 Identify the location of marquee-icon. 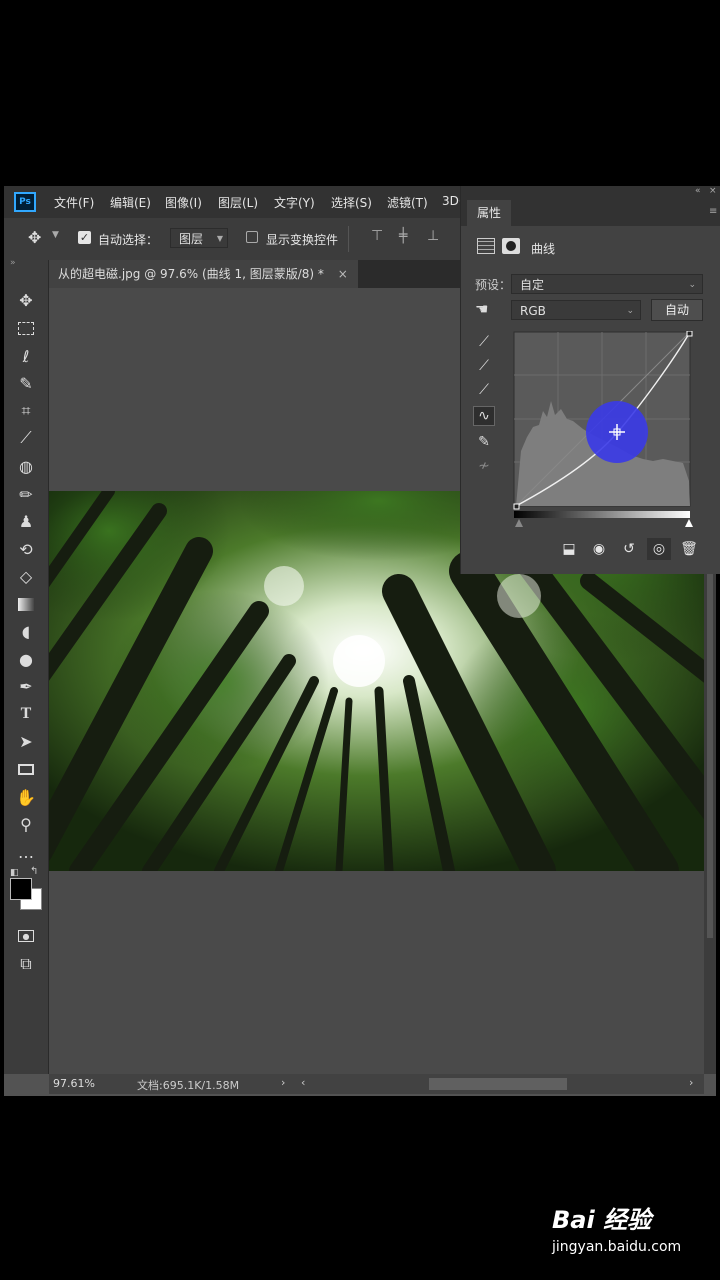
(26, 328).